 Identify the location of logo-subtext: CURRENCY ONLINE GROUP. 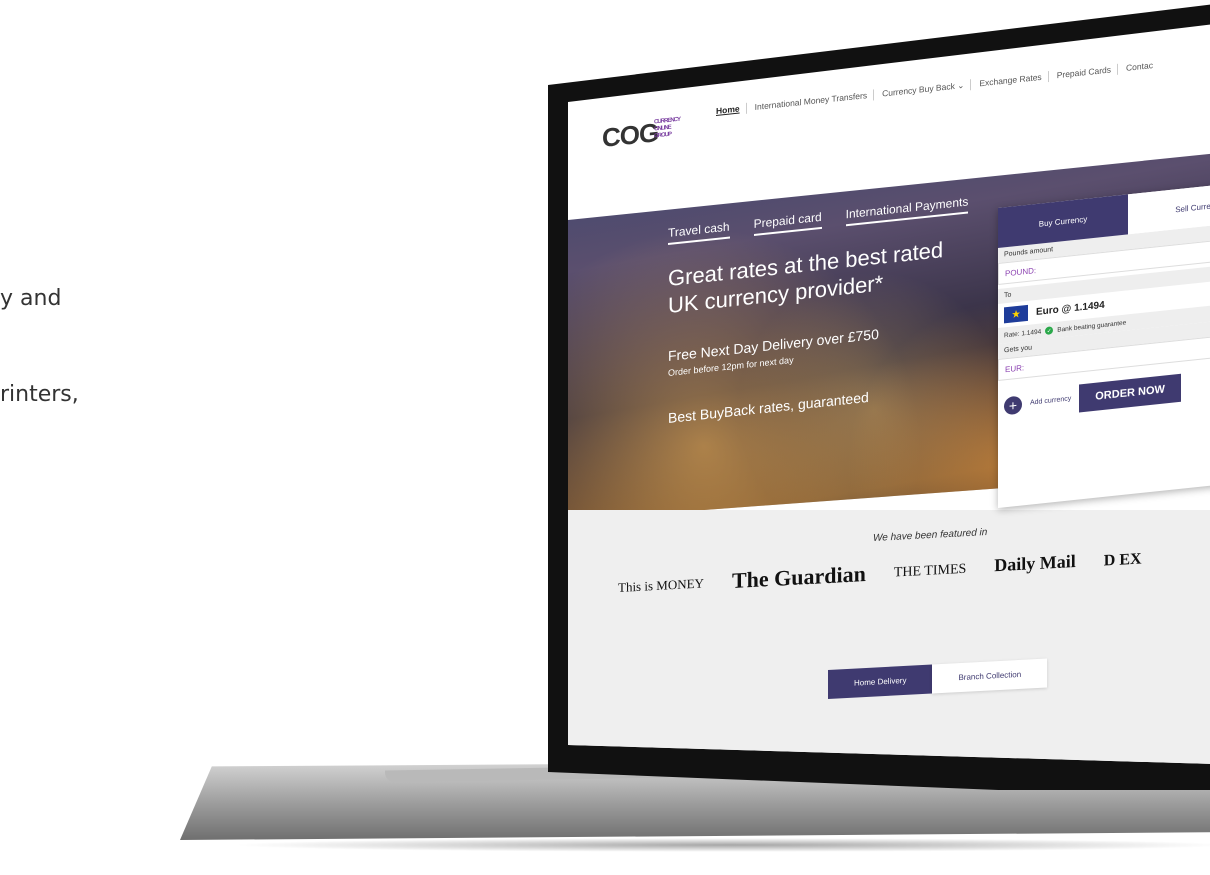
(667, 128).